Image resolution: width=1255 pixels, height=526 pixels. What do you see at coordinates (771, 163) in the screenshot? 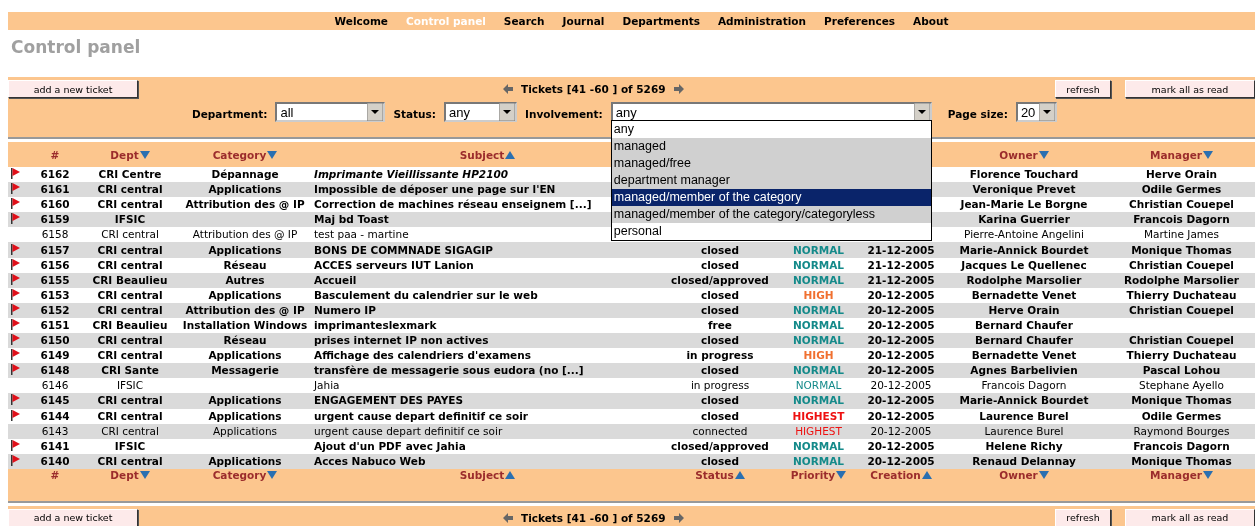
I see `dropdown-option: managed/free` at bounding box center [771, 163].